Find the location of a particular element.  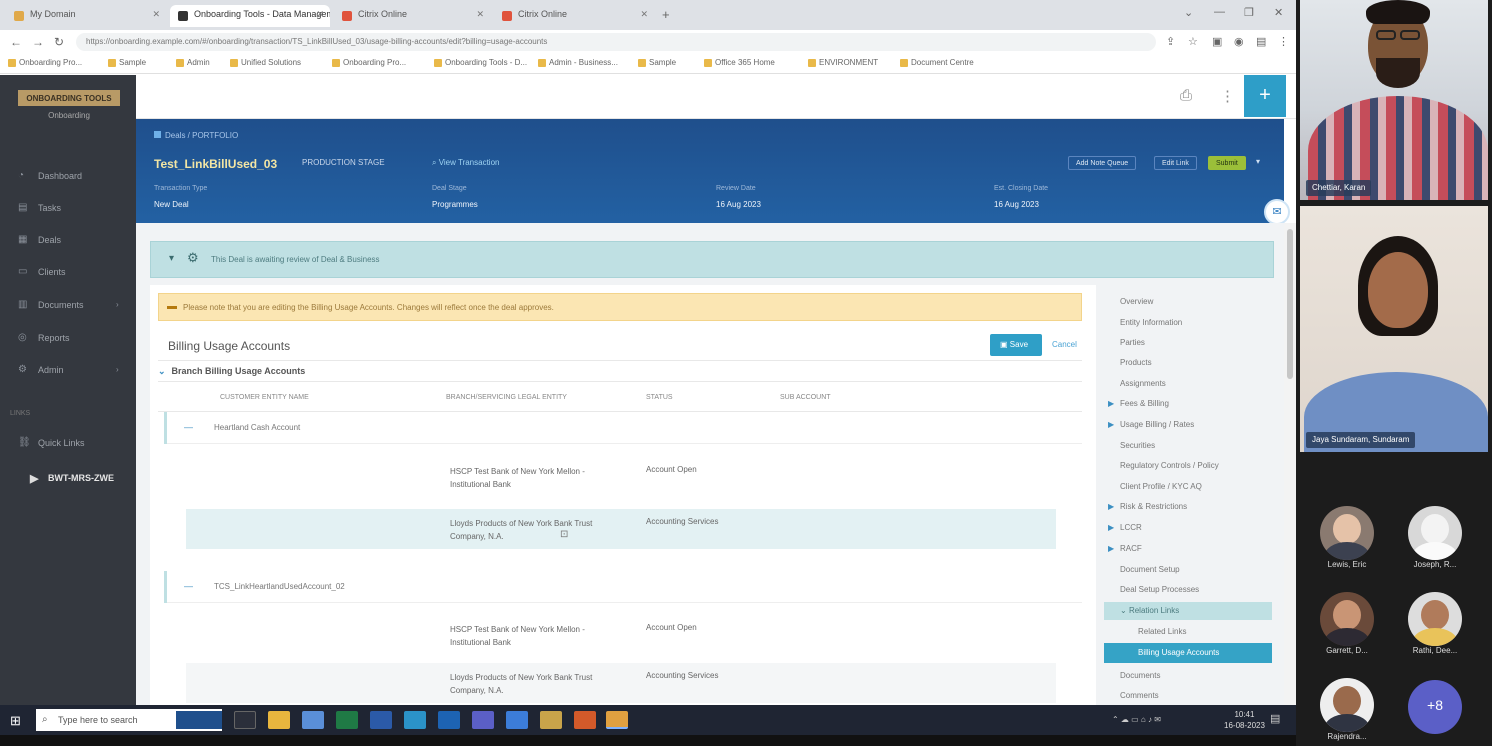

section-nav-item: Document Setup is located at coordinates (1150, 569).